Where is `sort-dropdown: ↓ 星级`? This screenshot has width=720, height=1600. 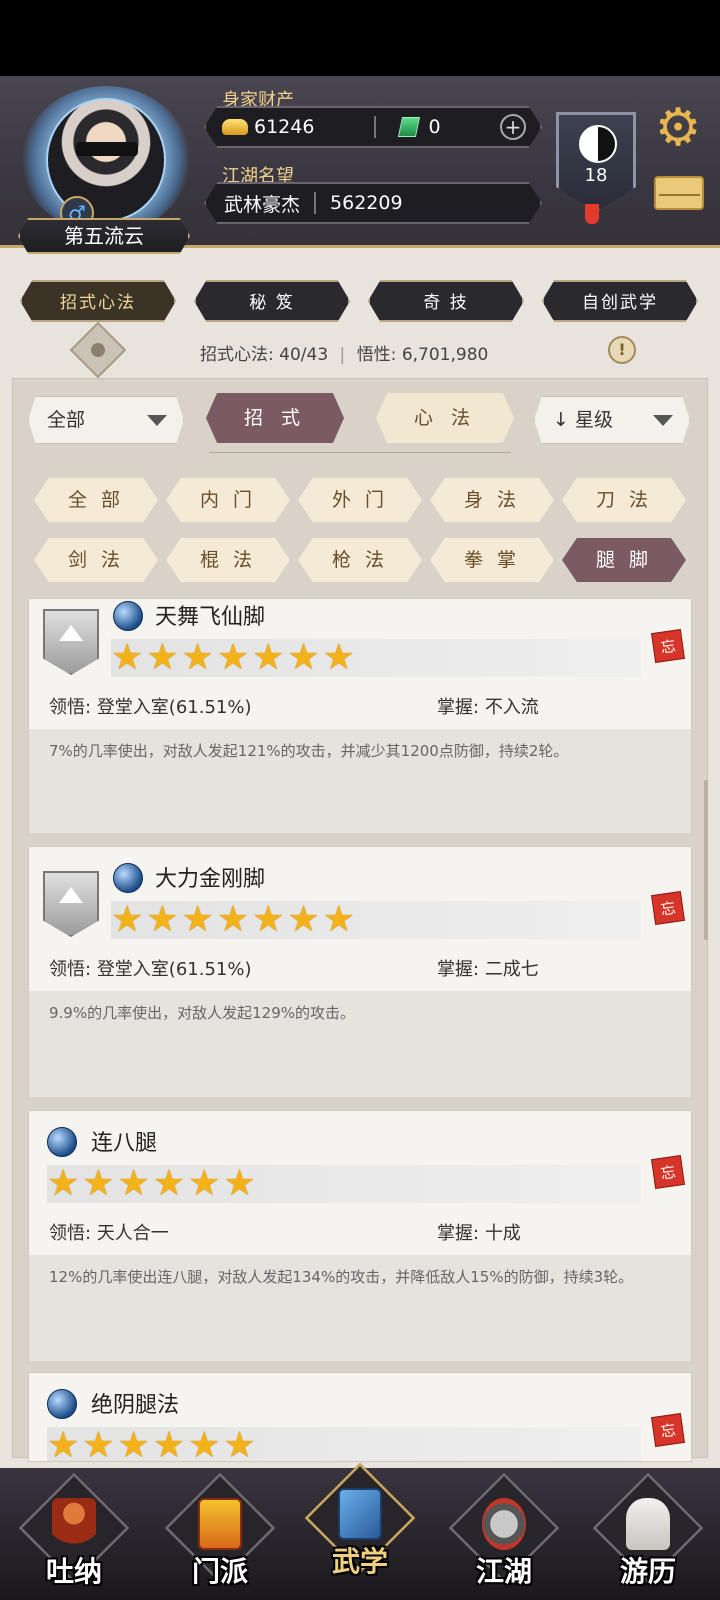
sort-dropdown: ↓ 星级 is located at coordinates (612, 420).